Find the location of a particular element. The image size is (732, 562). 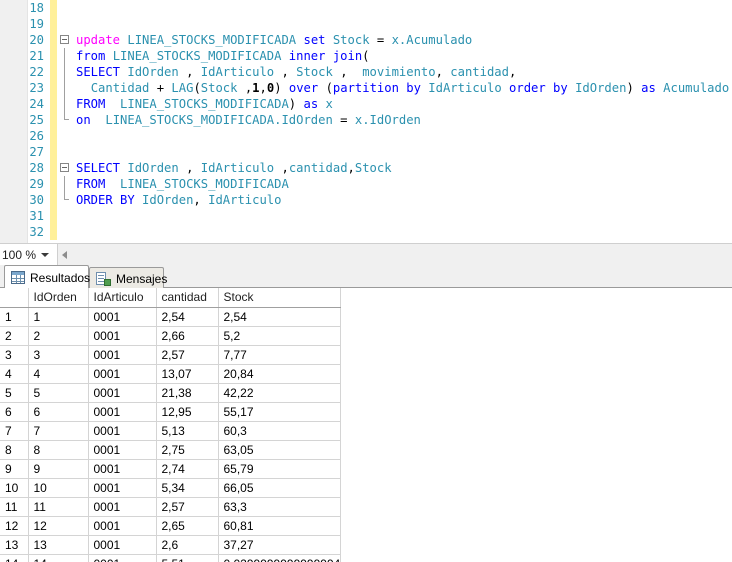

cell-stock: 66,05 is located at coordinates (280, 488).